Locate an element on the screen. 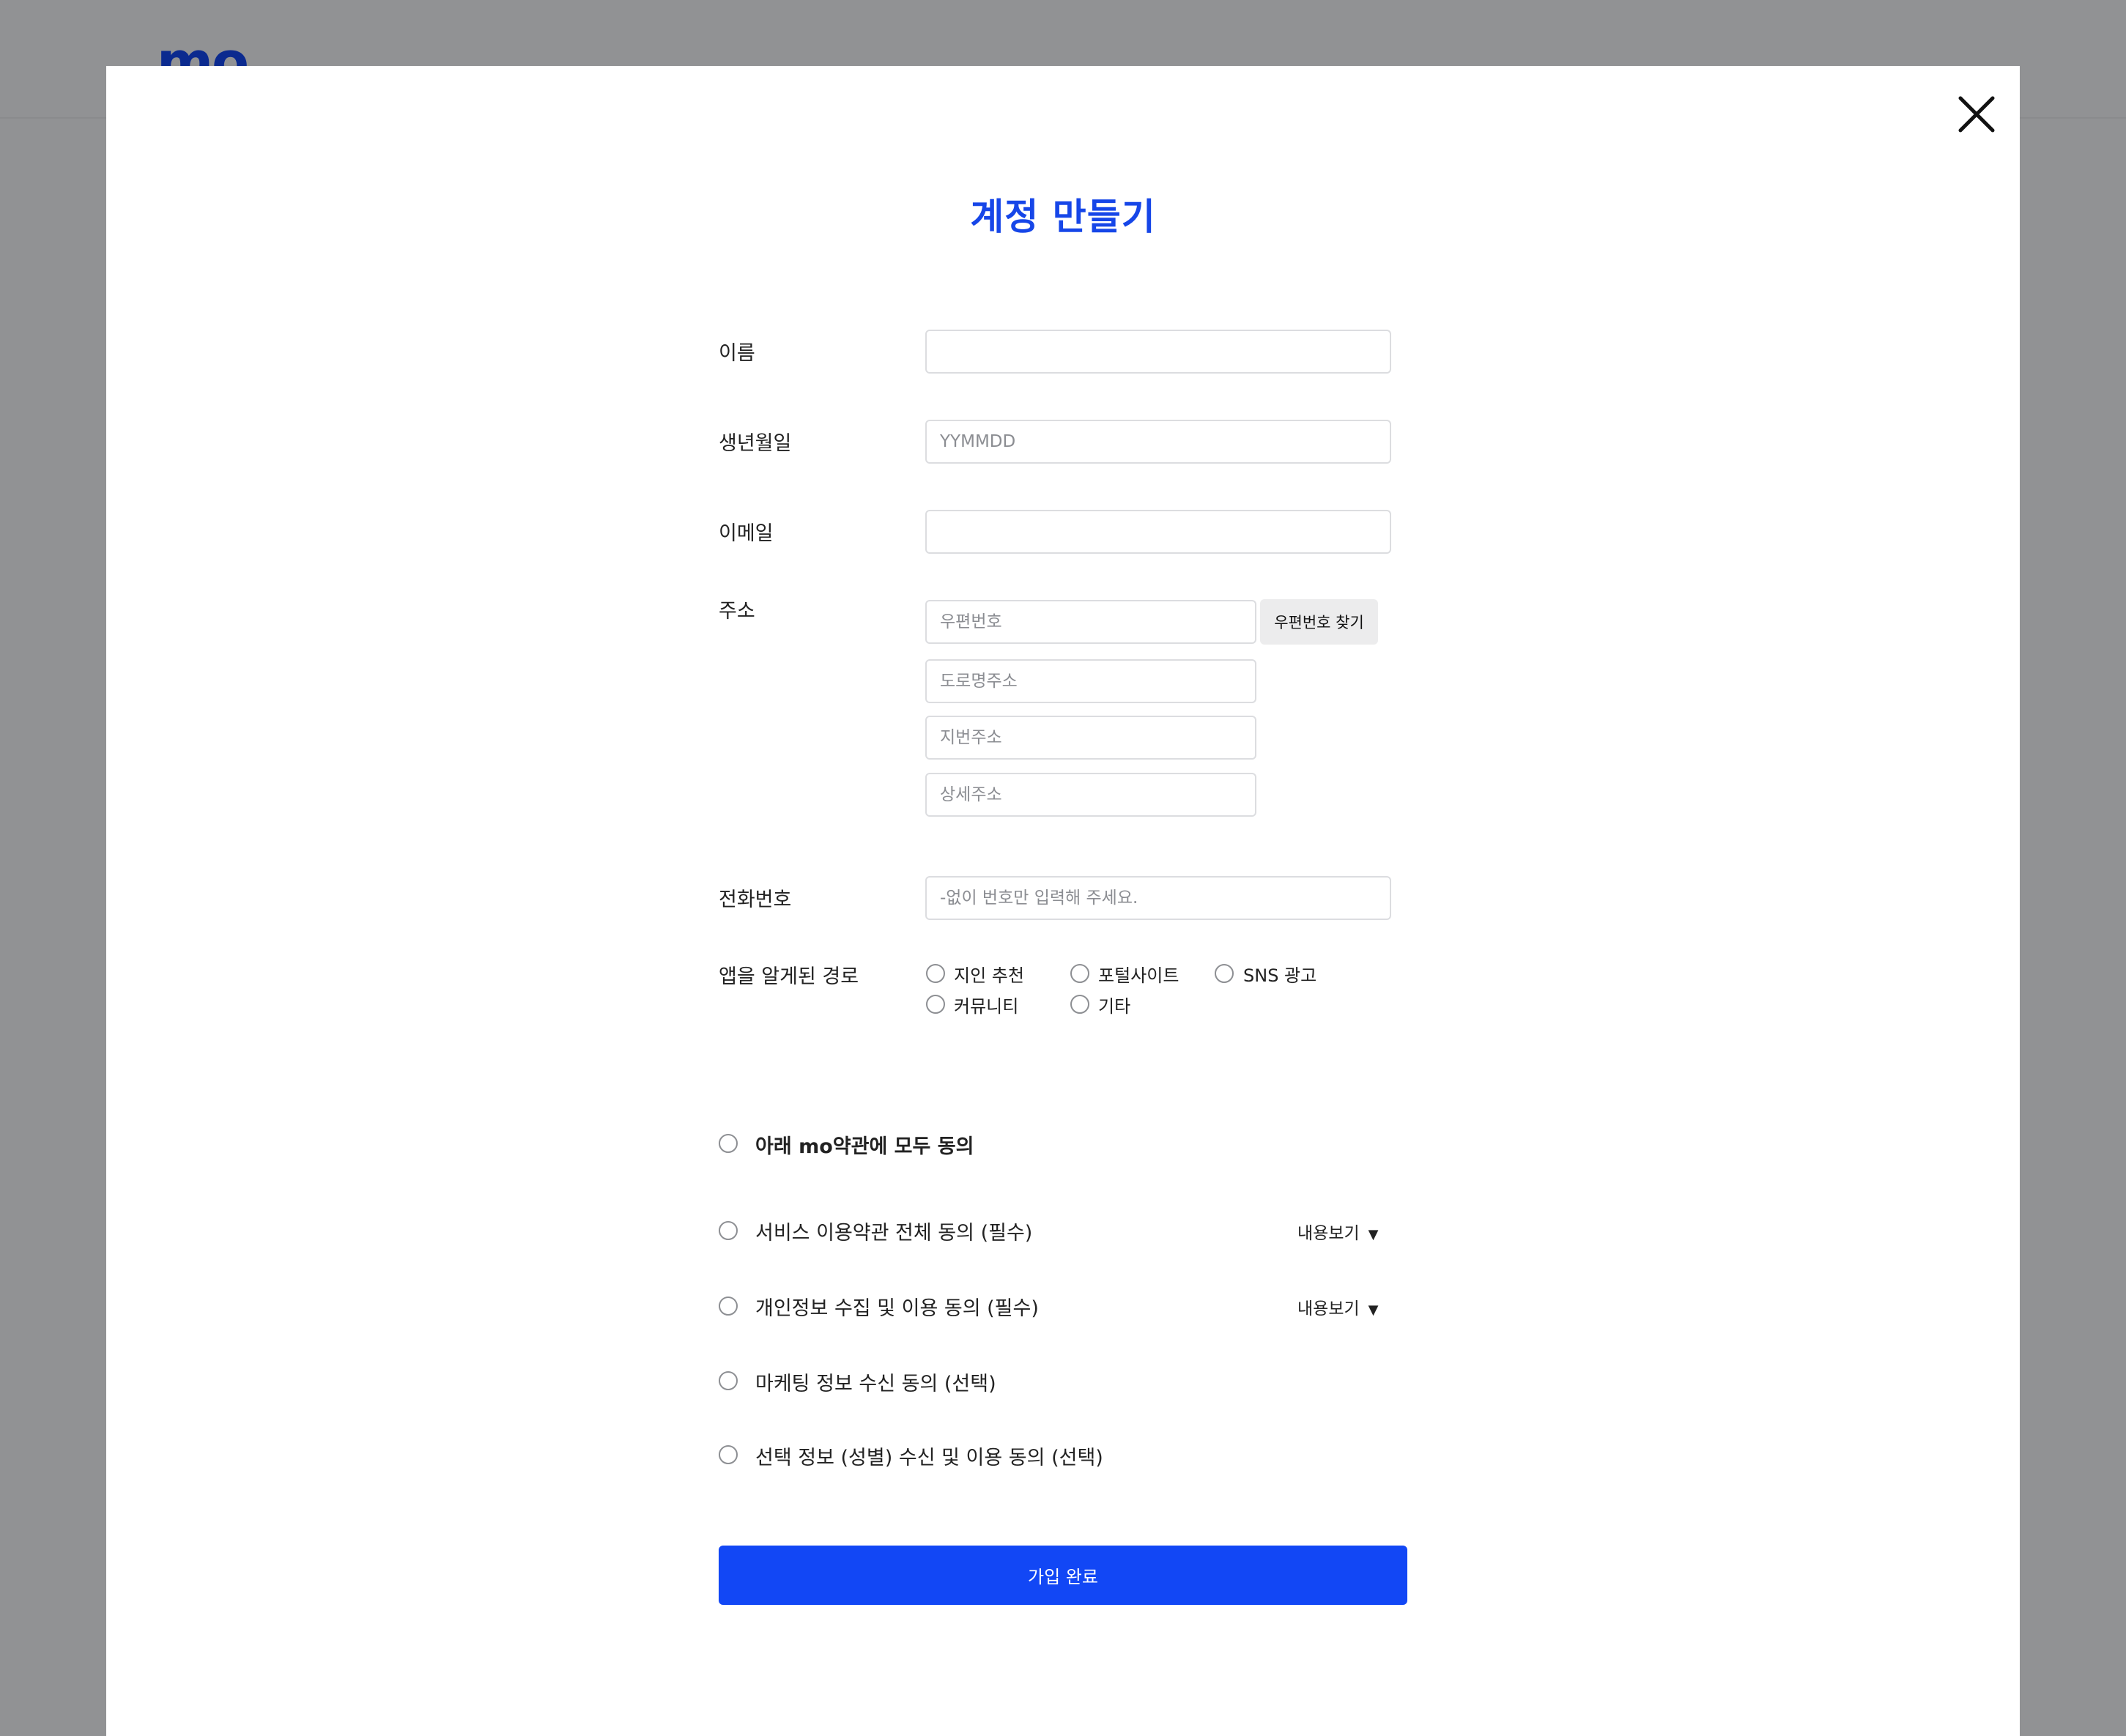  address-label: 주소 is located at coordinates (737, 611).